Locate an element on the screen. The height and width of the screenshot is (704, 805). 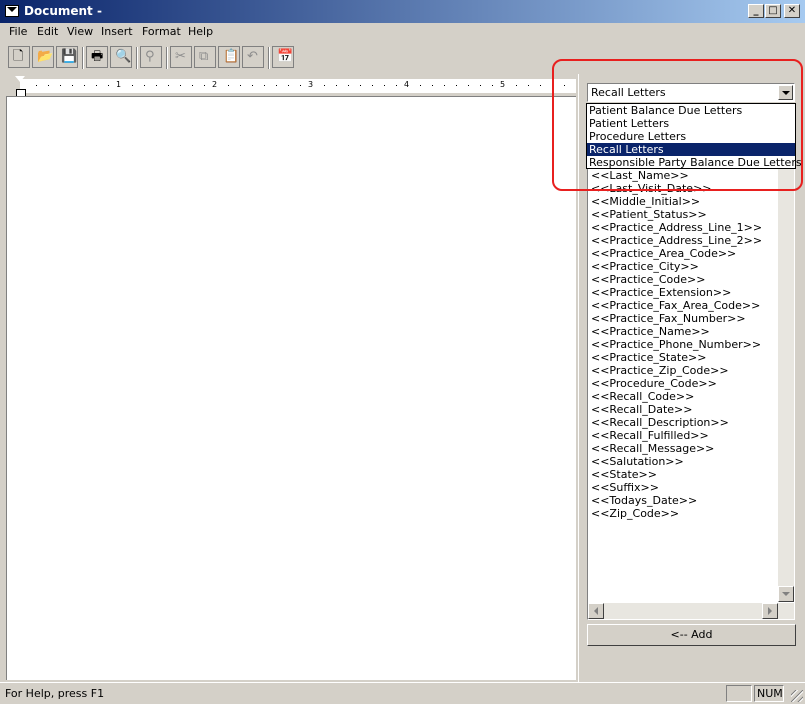
merge-field-item: <<Middle_Initial>> is located at coordinates (676, 201).